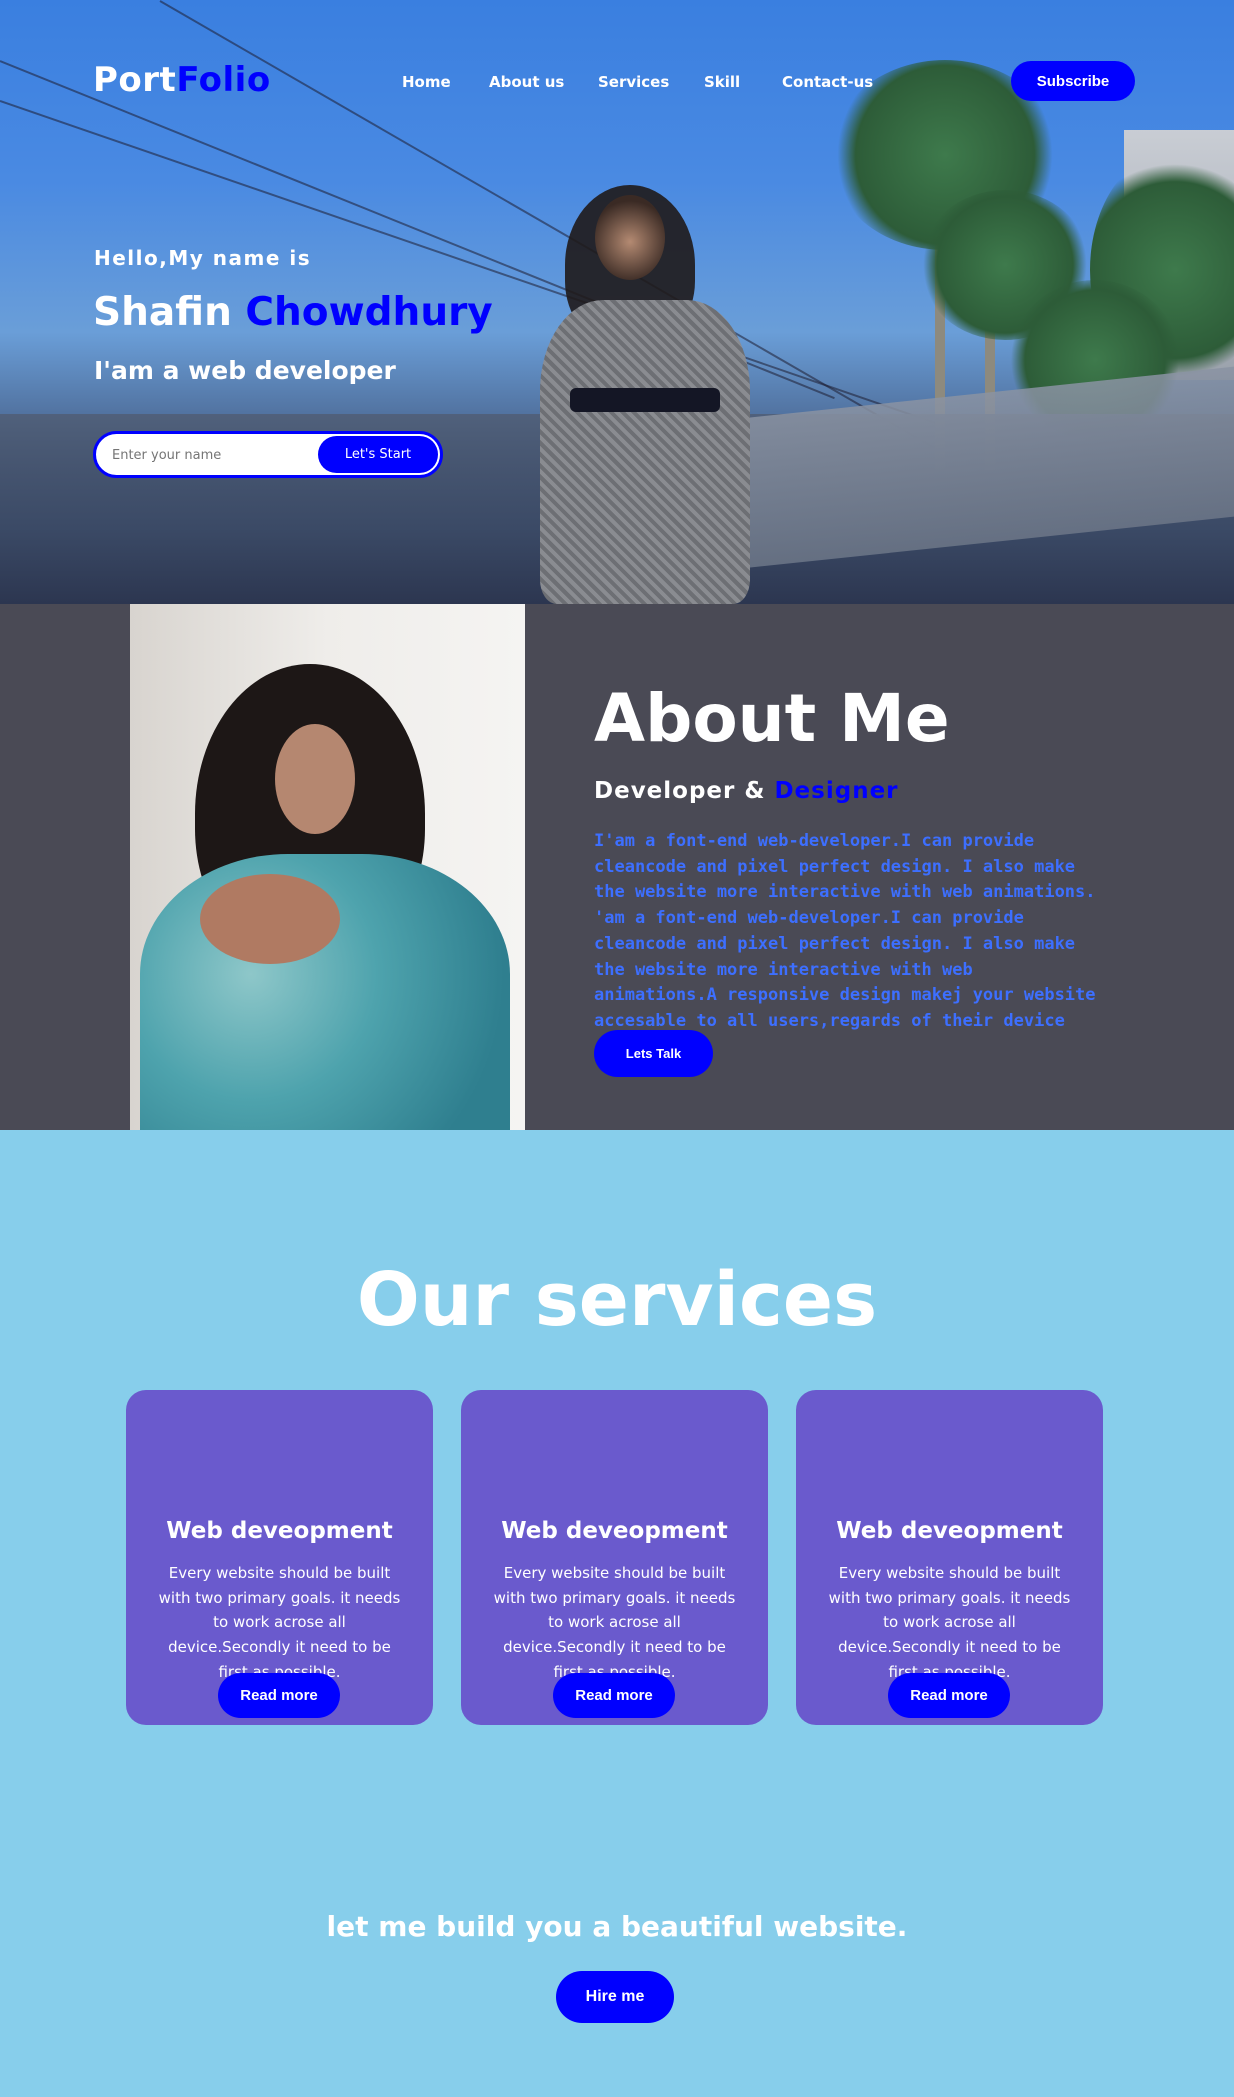 Image resolution: width=1234 pixels, height=2097 pixels. What do you see at coordinates (270, 919) in the screenshot?
I see `photo-hand` at bounding box center [270, 919].